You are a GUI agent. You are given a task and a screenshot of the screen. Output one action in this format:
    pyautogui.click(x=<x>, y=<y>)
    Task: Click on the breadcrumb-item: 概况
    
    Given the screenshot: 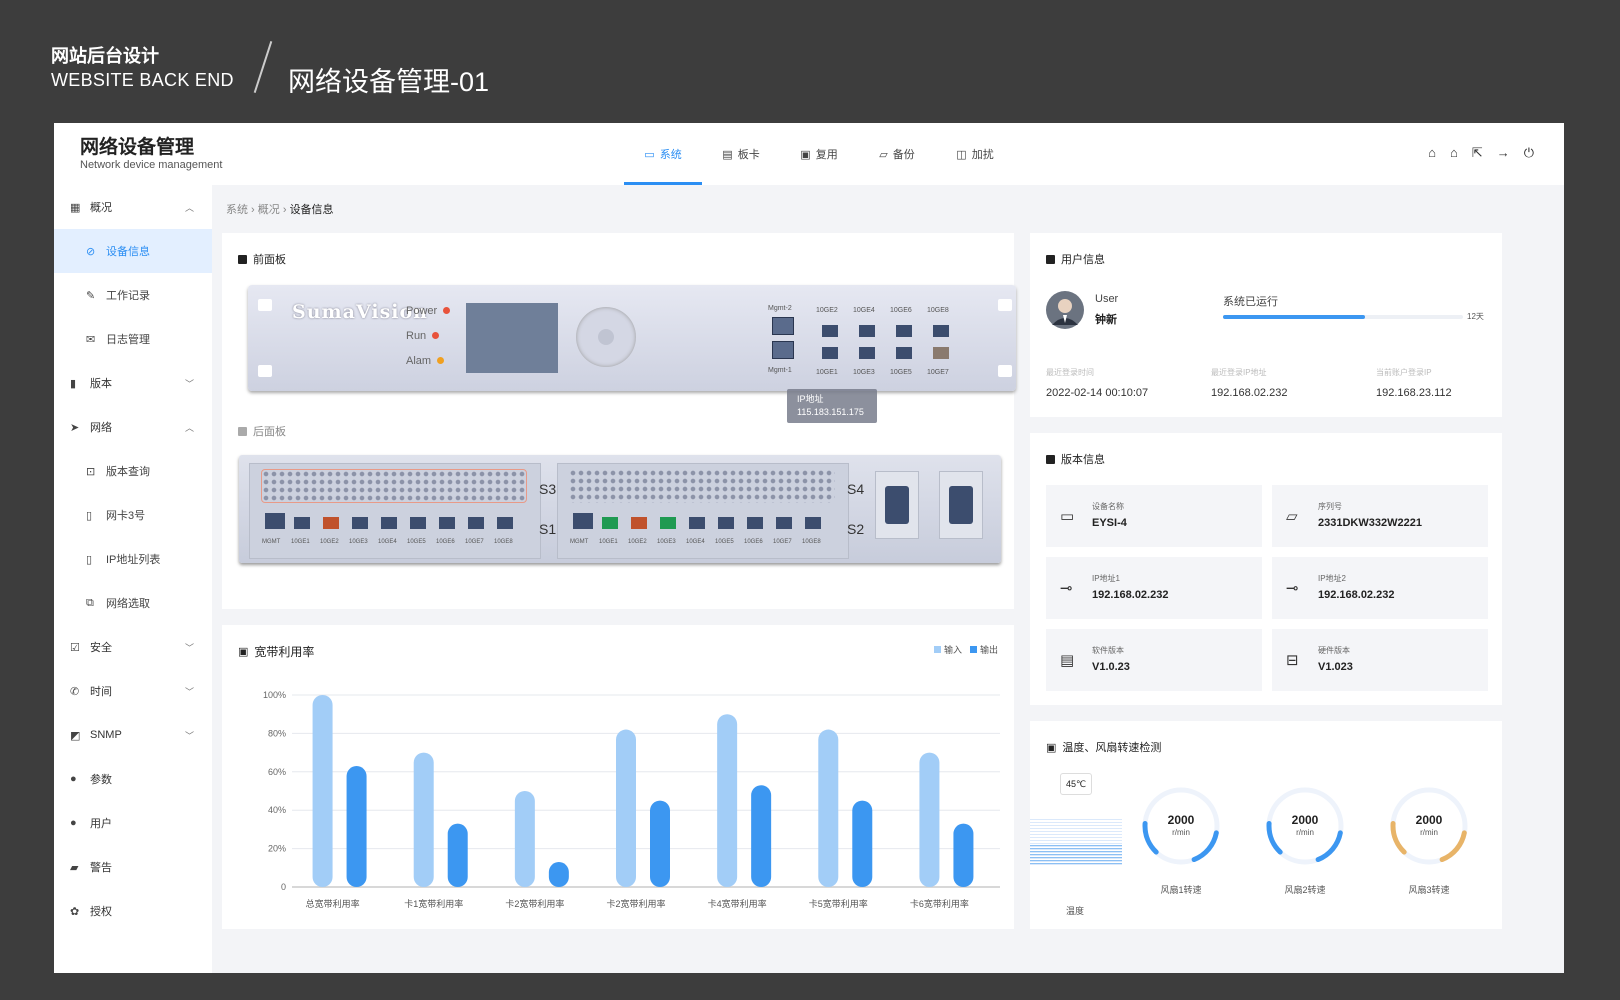 What is the action you would take?
    pyautogui.click(x=269, y=210)
    